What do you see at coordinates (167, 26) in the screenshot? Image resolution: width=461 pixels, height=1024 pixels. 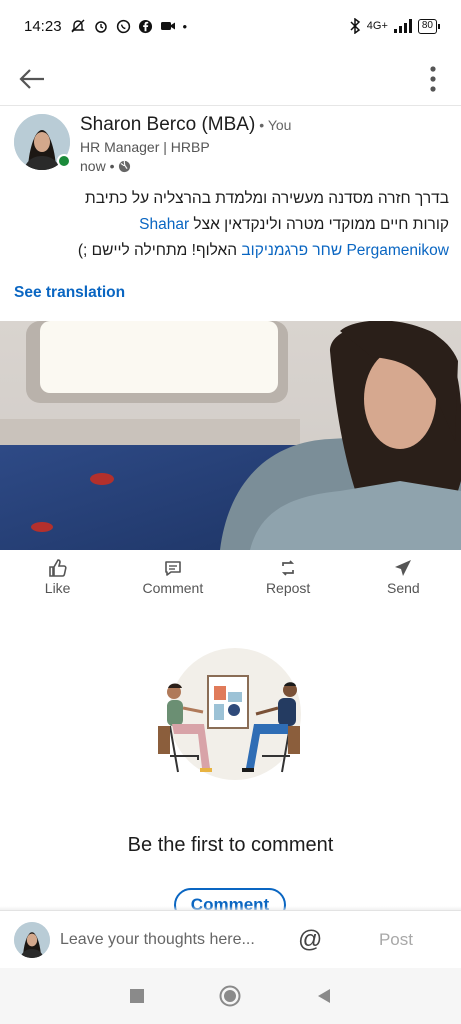 I see `video-icon` at bounding box center [167, 26].